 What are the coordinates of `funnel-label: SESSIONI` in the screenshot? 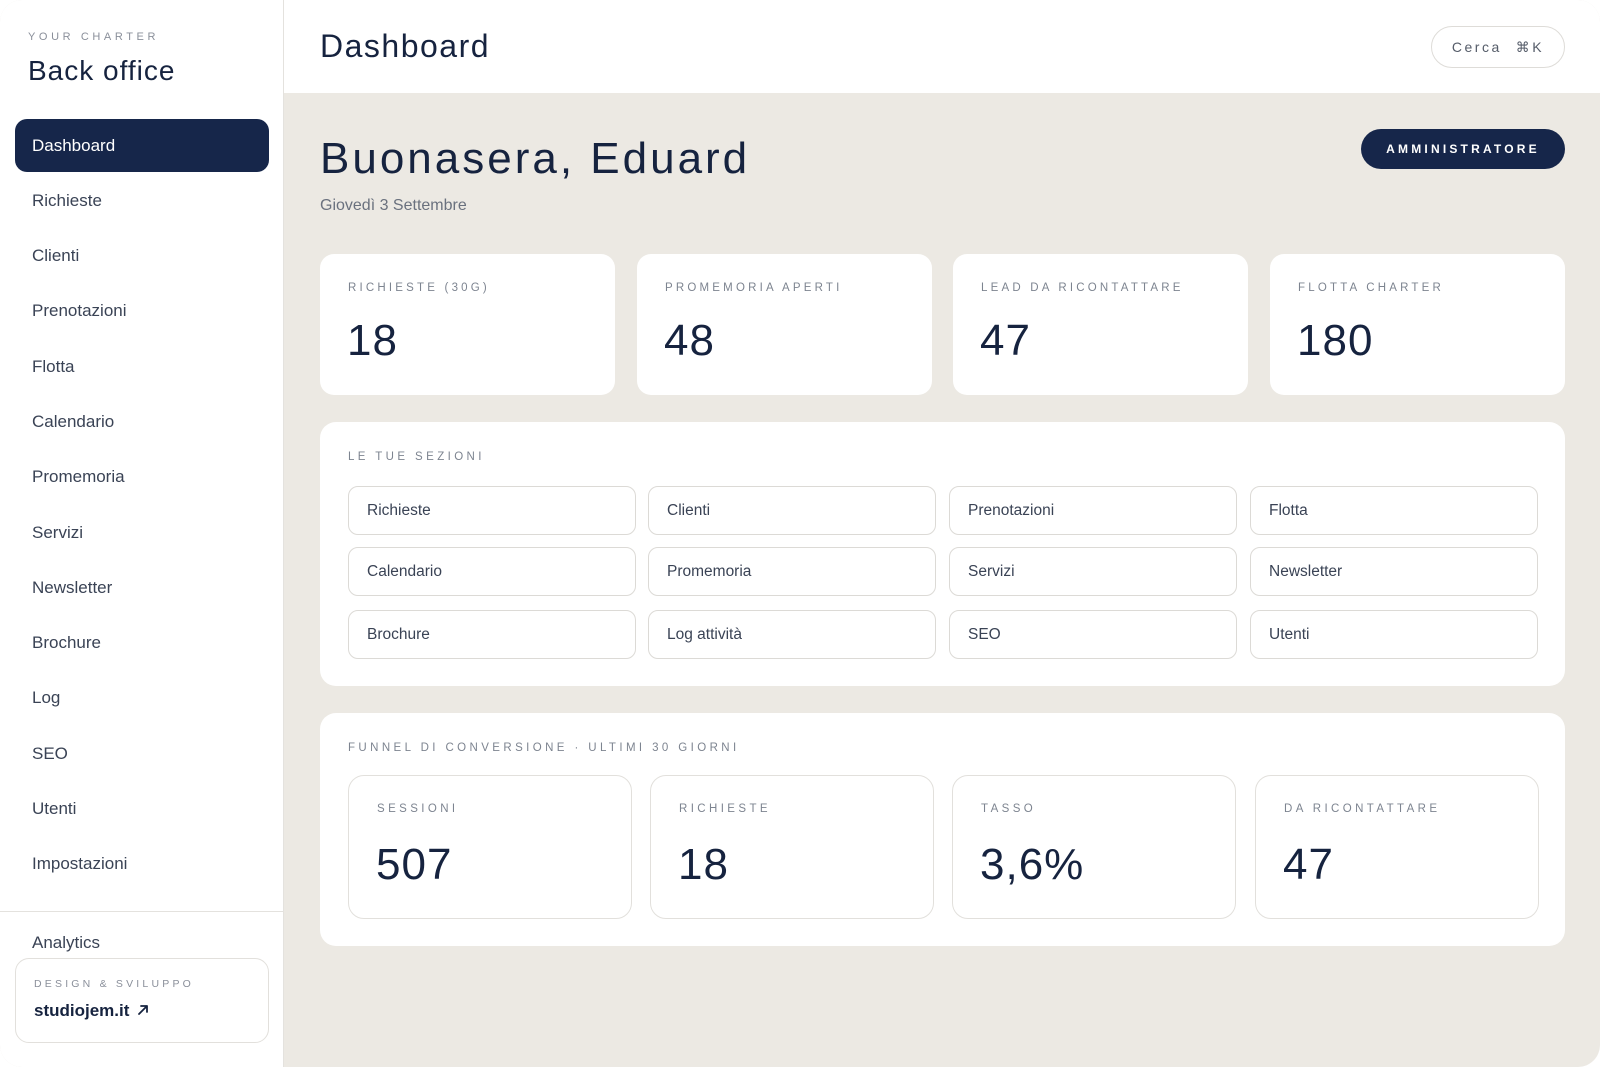 It's located at (418, 809).